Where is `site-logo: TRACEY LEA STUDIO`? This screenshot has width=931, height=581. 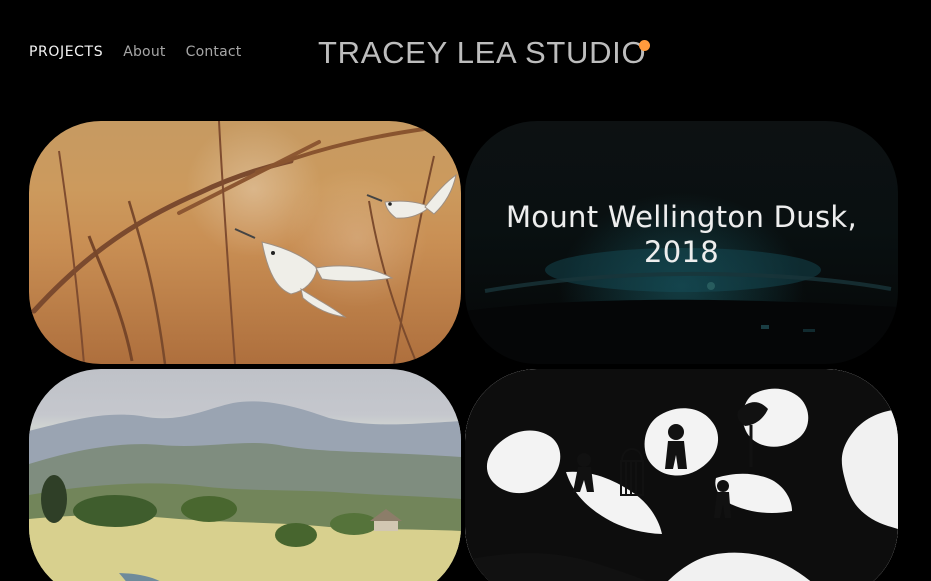
site-logo: TRACEY LEA STUDIO is located at coordinates (484, 53).